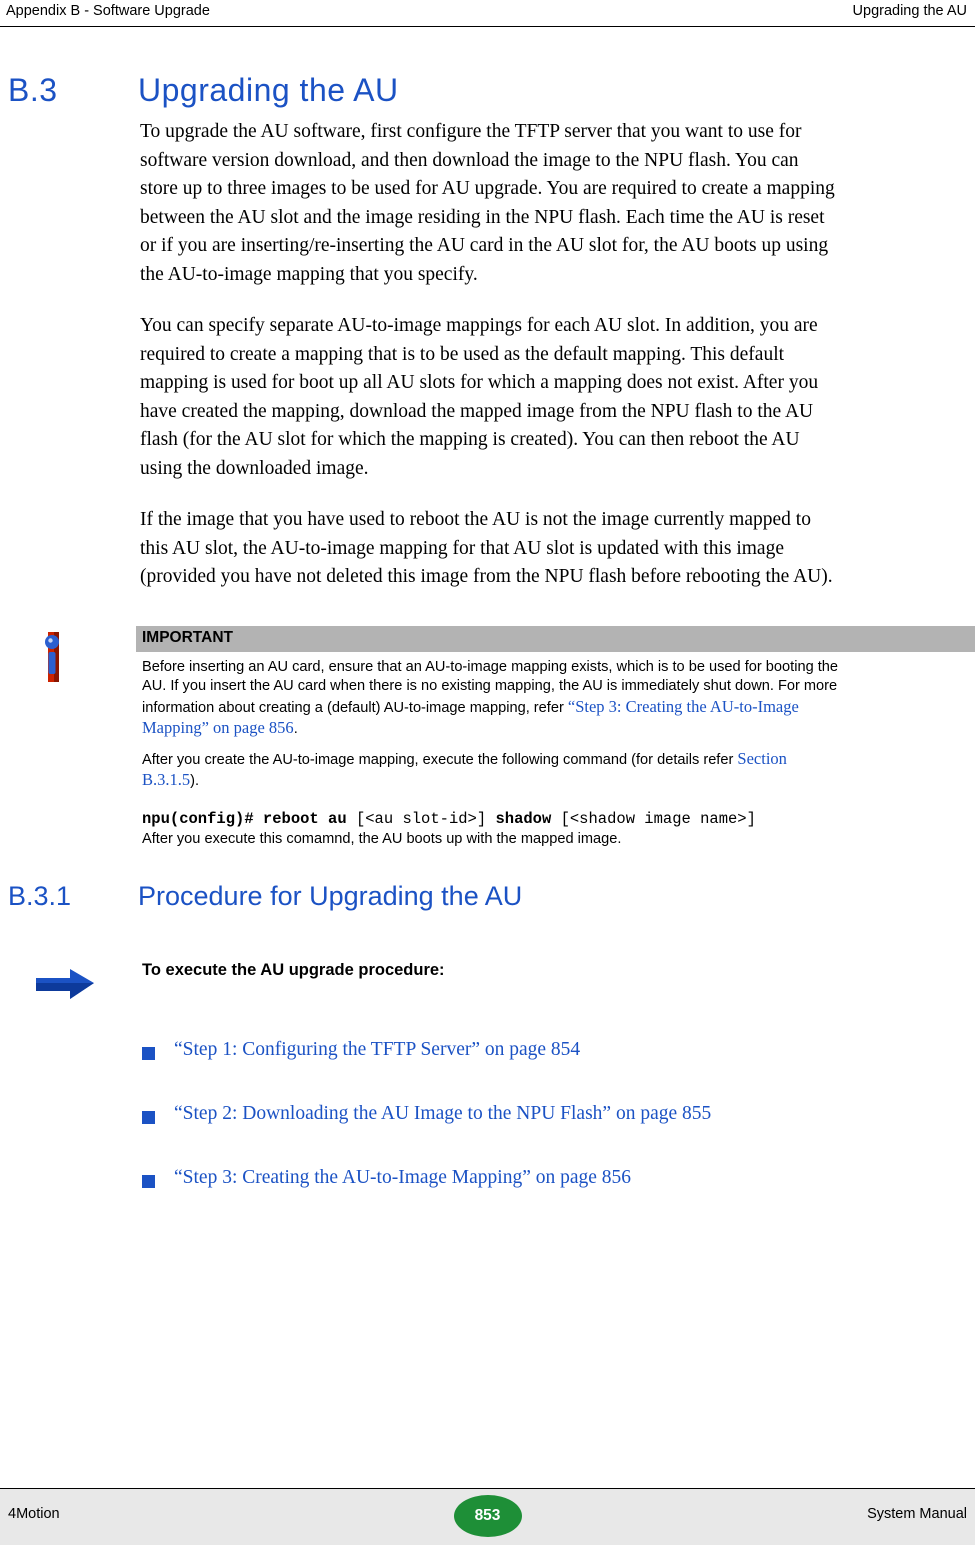 The width and height of the screenshot is (975, 1545). I want to click on section-heading: B.3 Upgrading the AU, so click(487, 95).